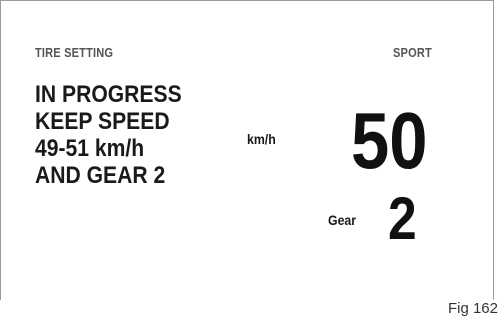  What do you see at coordinates (108, 94) in the screenshot?
I see `message-line-1: IN PROGRESS` at bounding box center [108, 94].